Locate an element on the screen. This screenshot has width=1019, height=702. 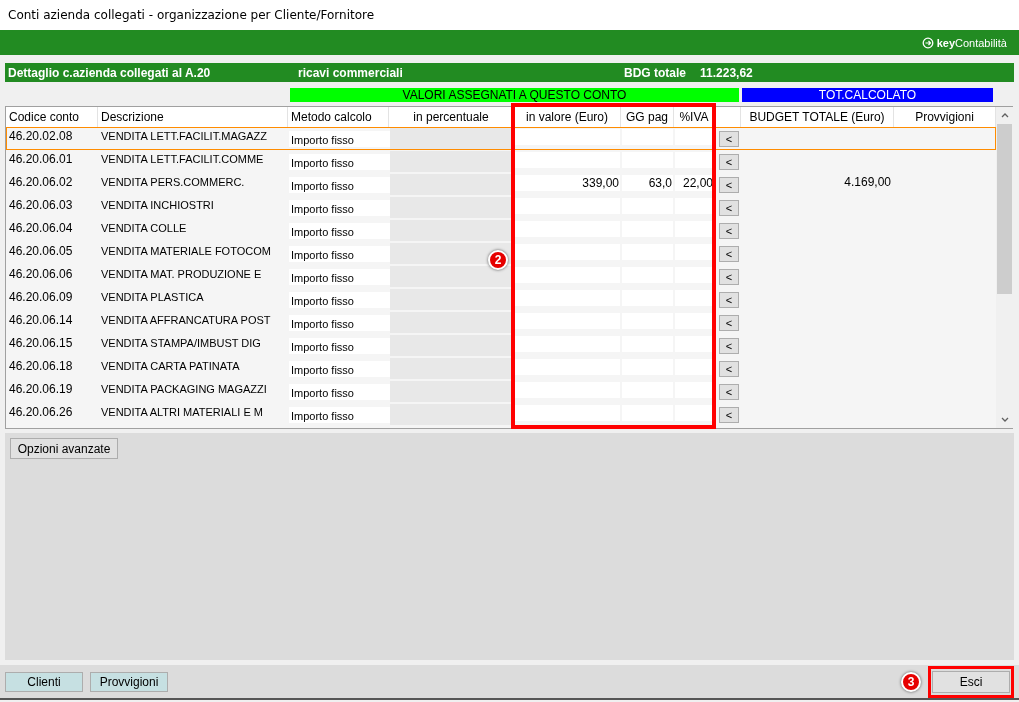
value-field: 339,00 is located at coordinates (567, 183).